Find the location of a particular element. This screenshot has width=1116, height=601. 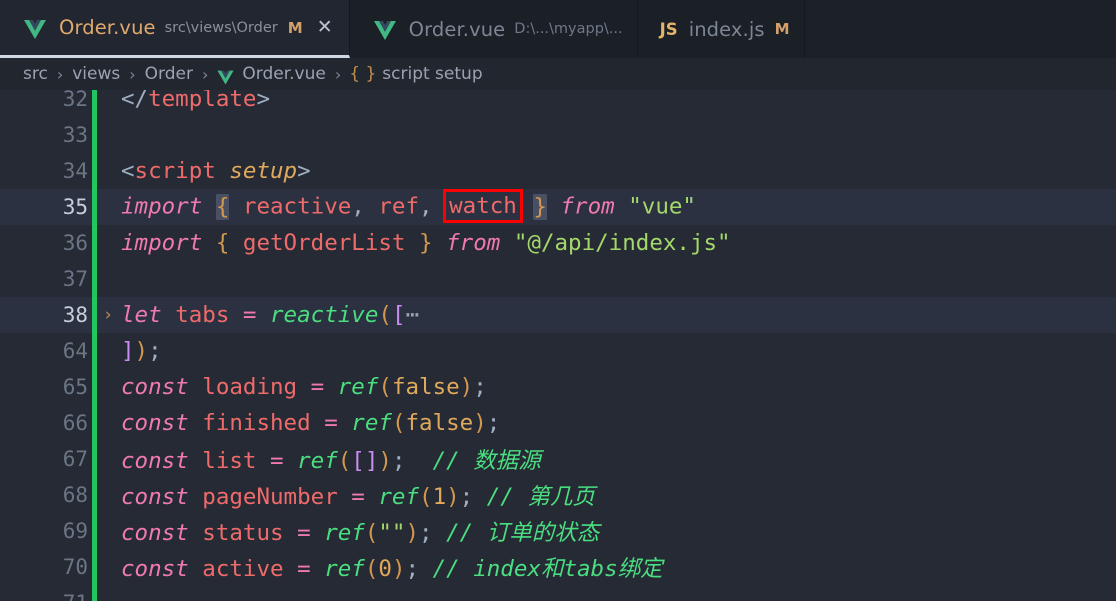

token-lt: < is located at coordinates (128, 171).